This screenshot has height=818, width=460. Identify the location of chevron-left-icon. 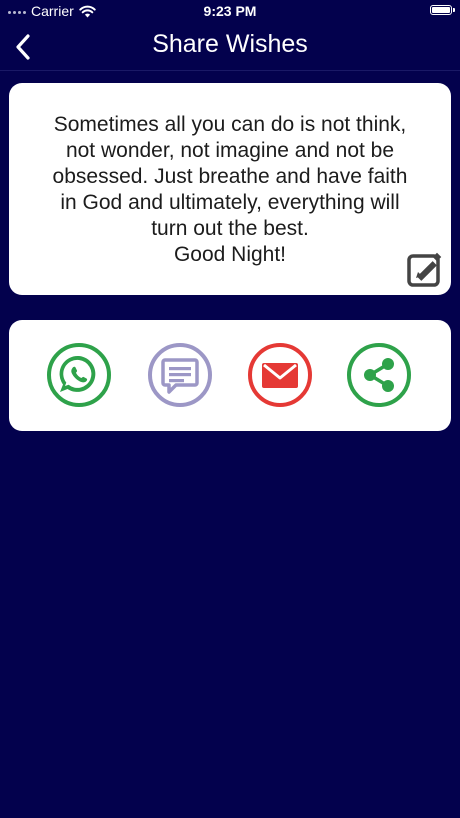
(23, 47).